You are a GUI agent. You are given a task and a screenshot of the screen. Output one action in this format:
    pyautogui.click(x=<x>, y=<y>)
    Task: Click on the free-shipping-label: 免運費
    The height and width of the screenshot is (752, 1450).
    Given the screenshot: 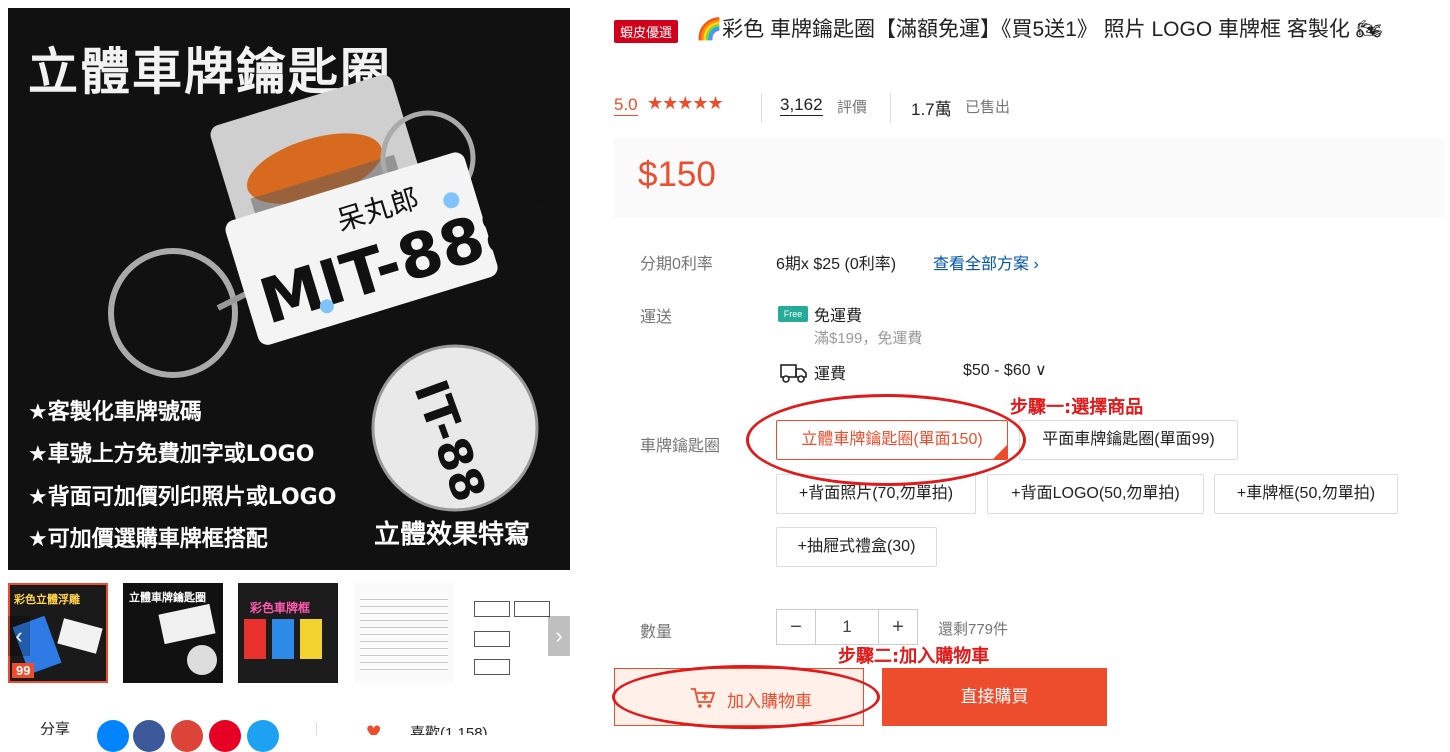 What is the action you would take?
    pyautogui.click(x=838, y=316)
    